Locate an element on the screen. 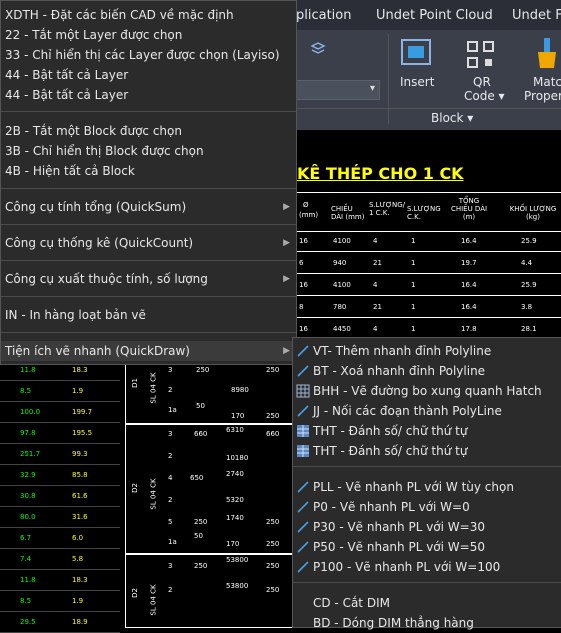 The width and height of the screenshot is (561, 633). menu-item-quicksum: Công cụ tính tổng (QuickSum) ▶ is located at coordinates (148, 207).